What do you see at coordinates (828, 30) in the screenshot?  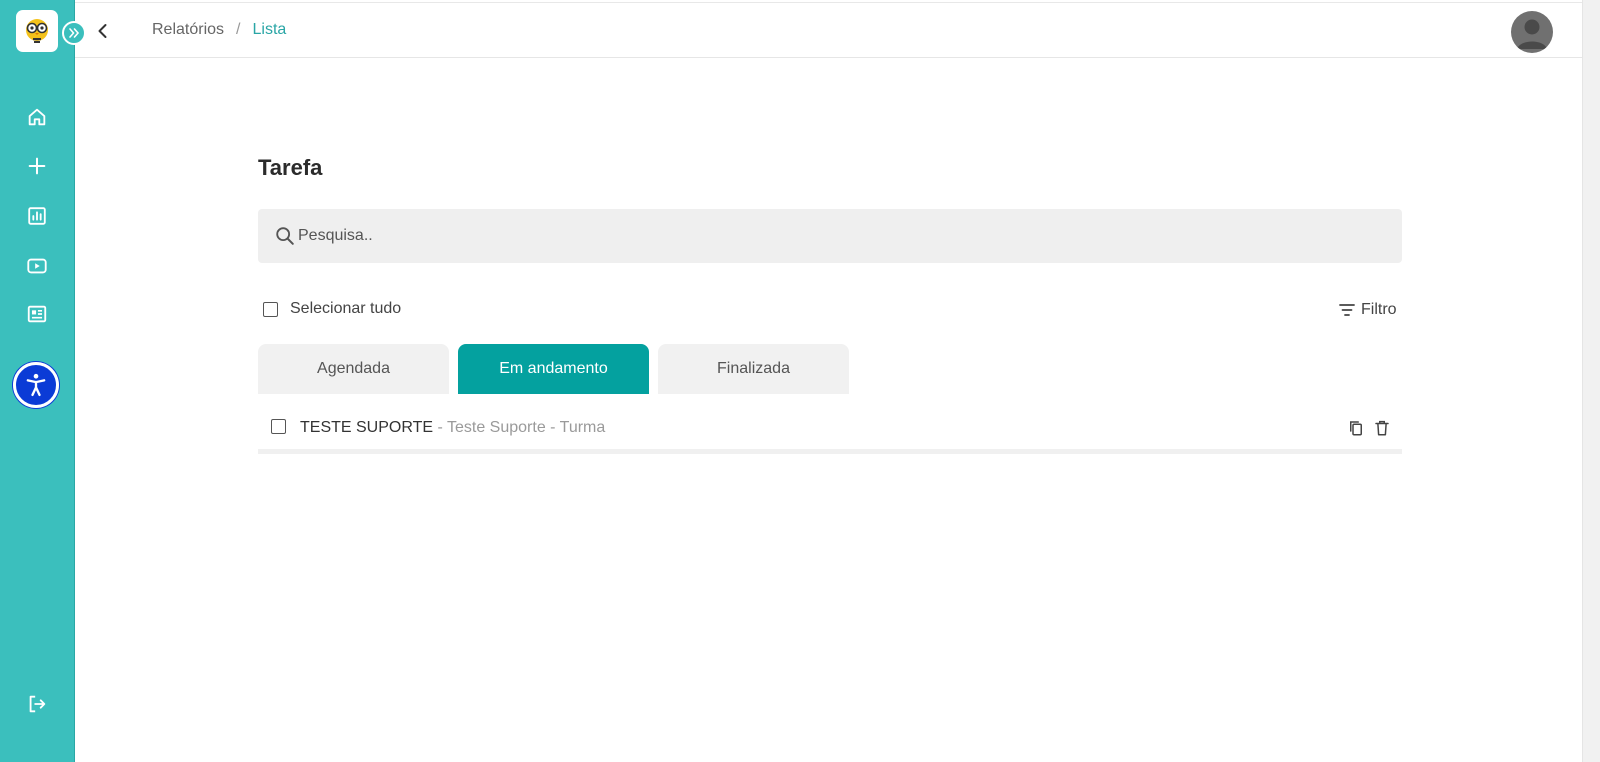 I see `topbar: Relatórios / Lista` at bounding box center [828, 30].